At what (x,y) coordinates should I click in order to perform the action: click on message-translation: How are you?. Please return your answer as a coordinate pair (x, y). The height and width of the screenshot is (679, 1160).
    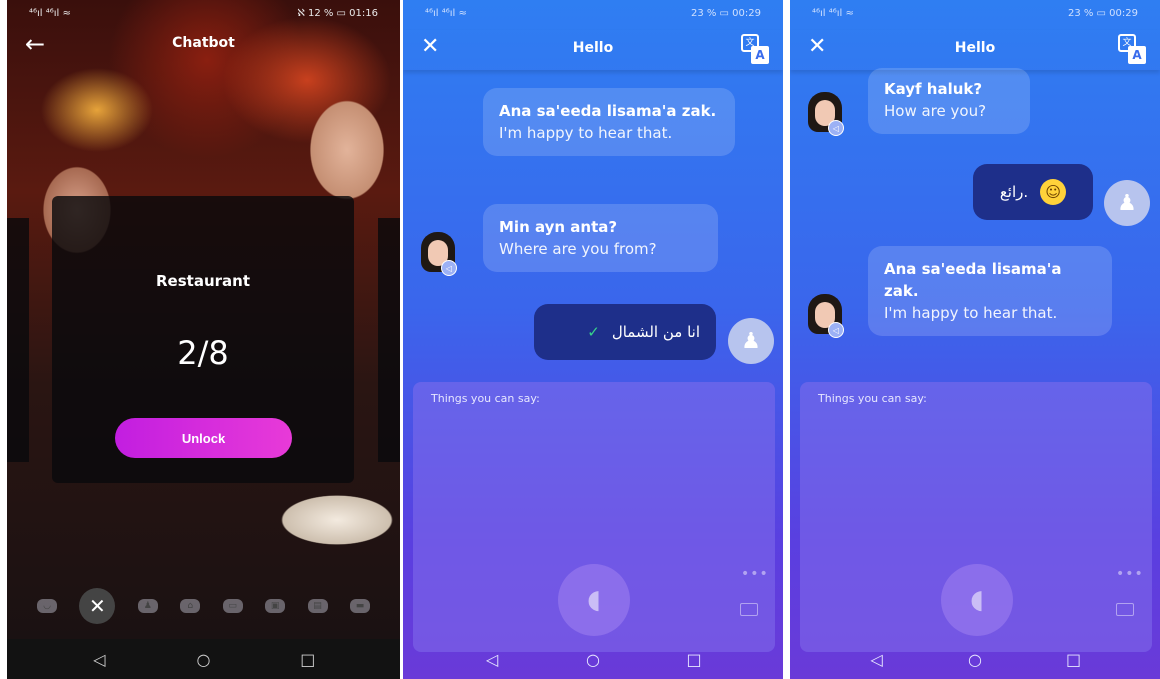
    Looking at the image, I should click on (935, 111).